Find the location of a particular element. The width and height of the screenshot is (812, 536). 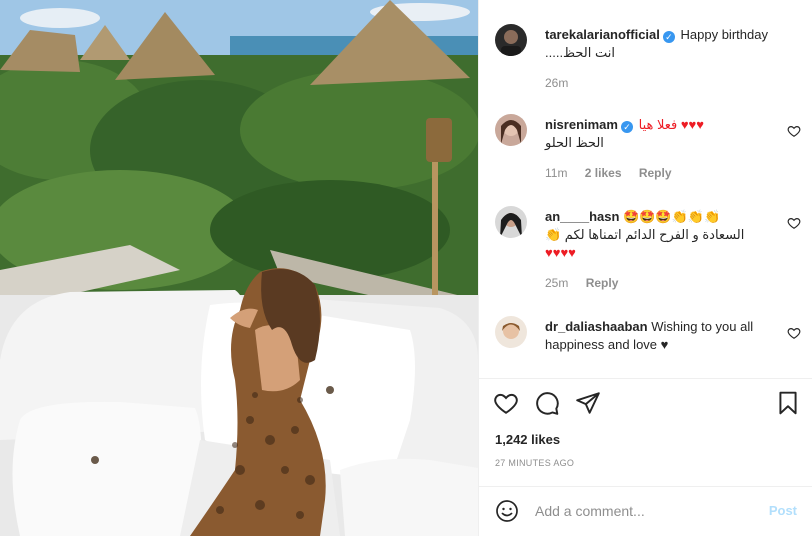

comment-meta: 25m Reply is located at coordinates (588, 283).